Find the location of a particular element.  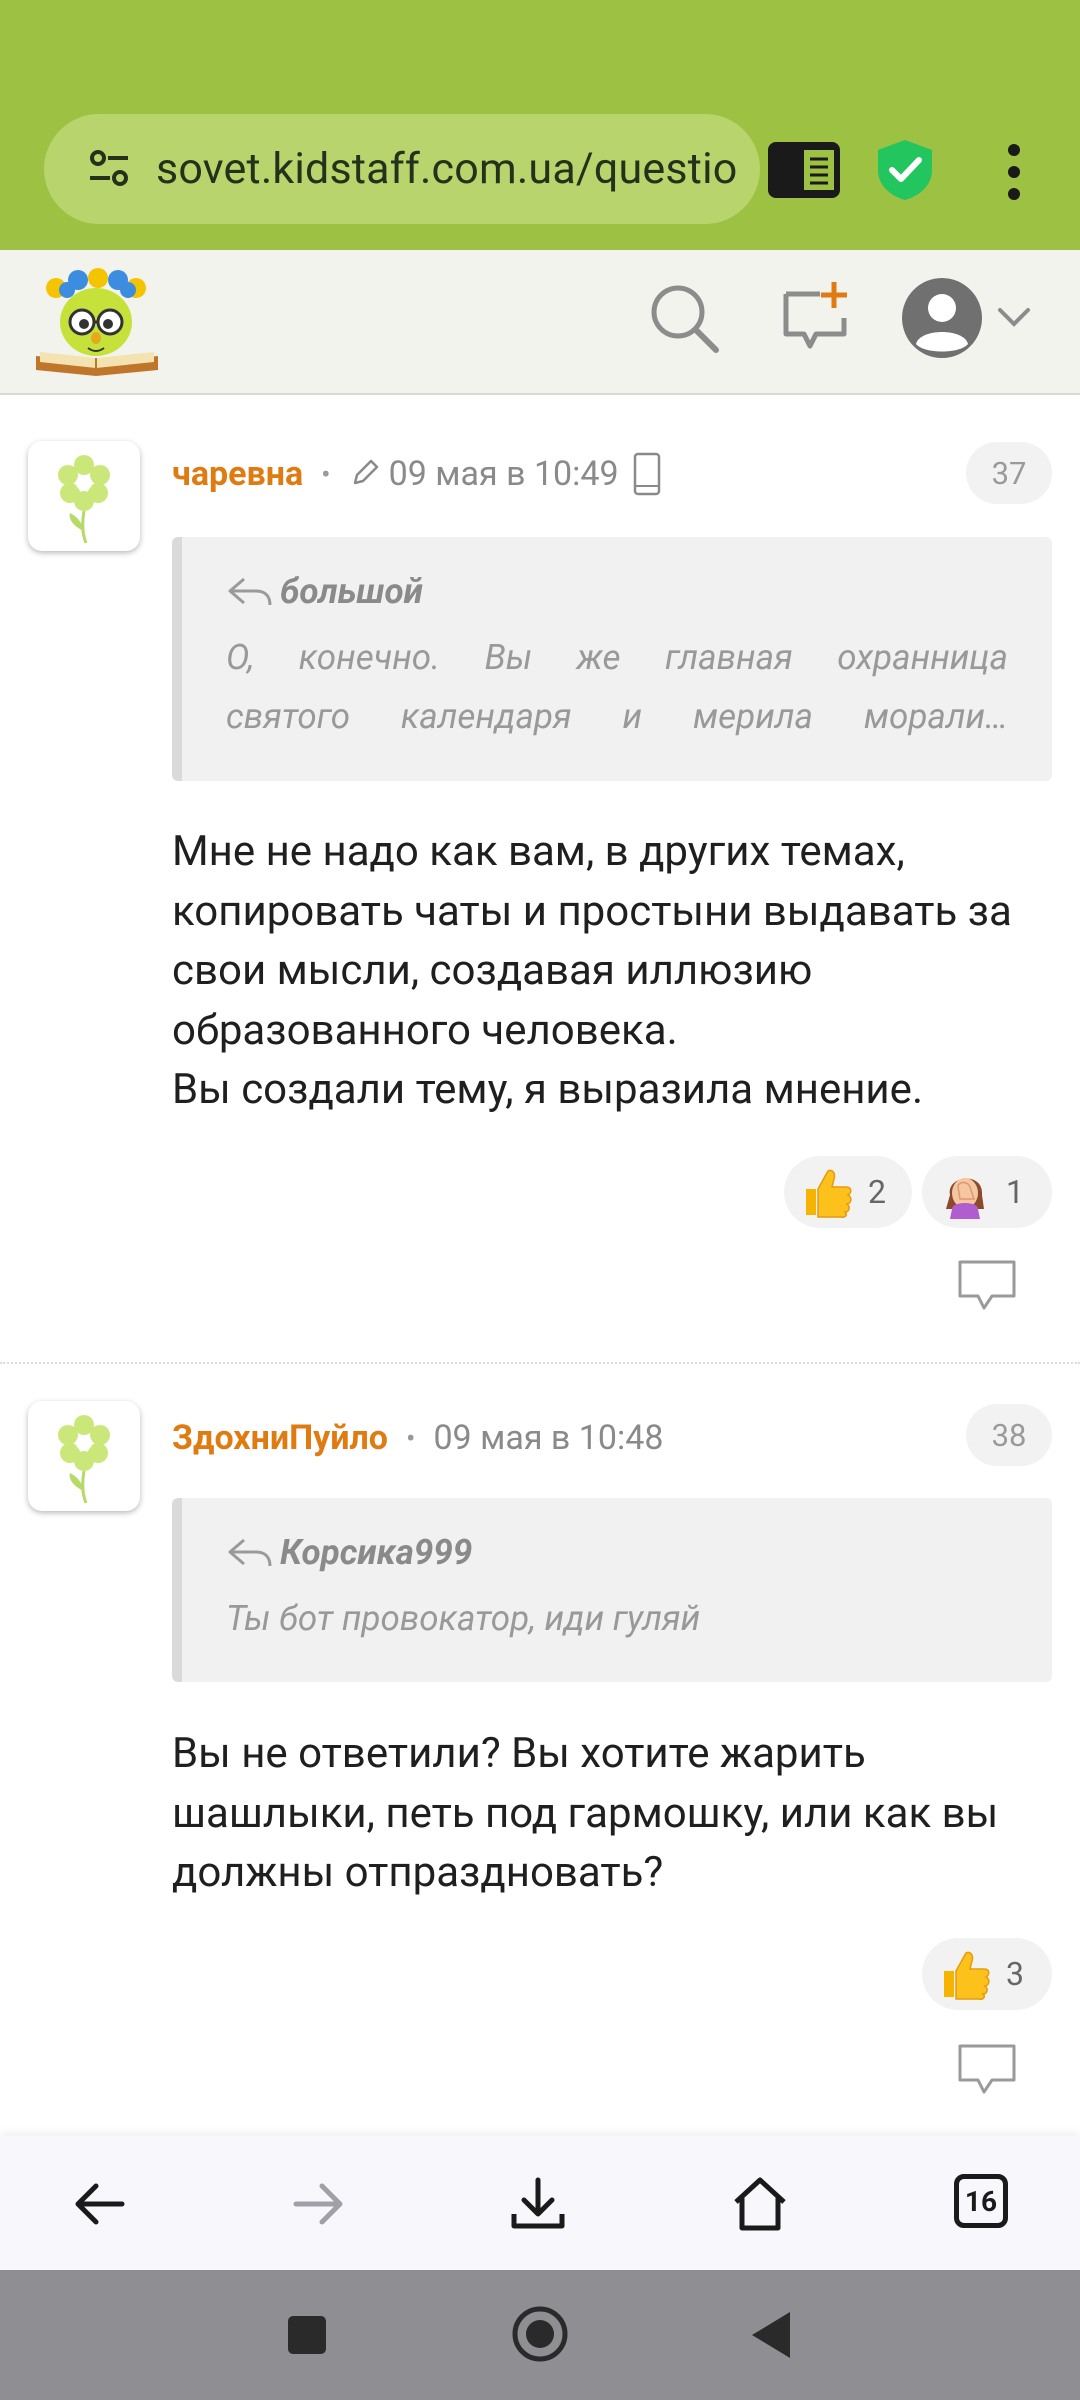

download-icon is located at coordinates (538, 2204).